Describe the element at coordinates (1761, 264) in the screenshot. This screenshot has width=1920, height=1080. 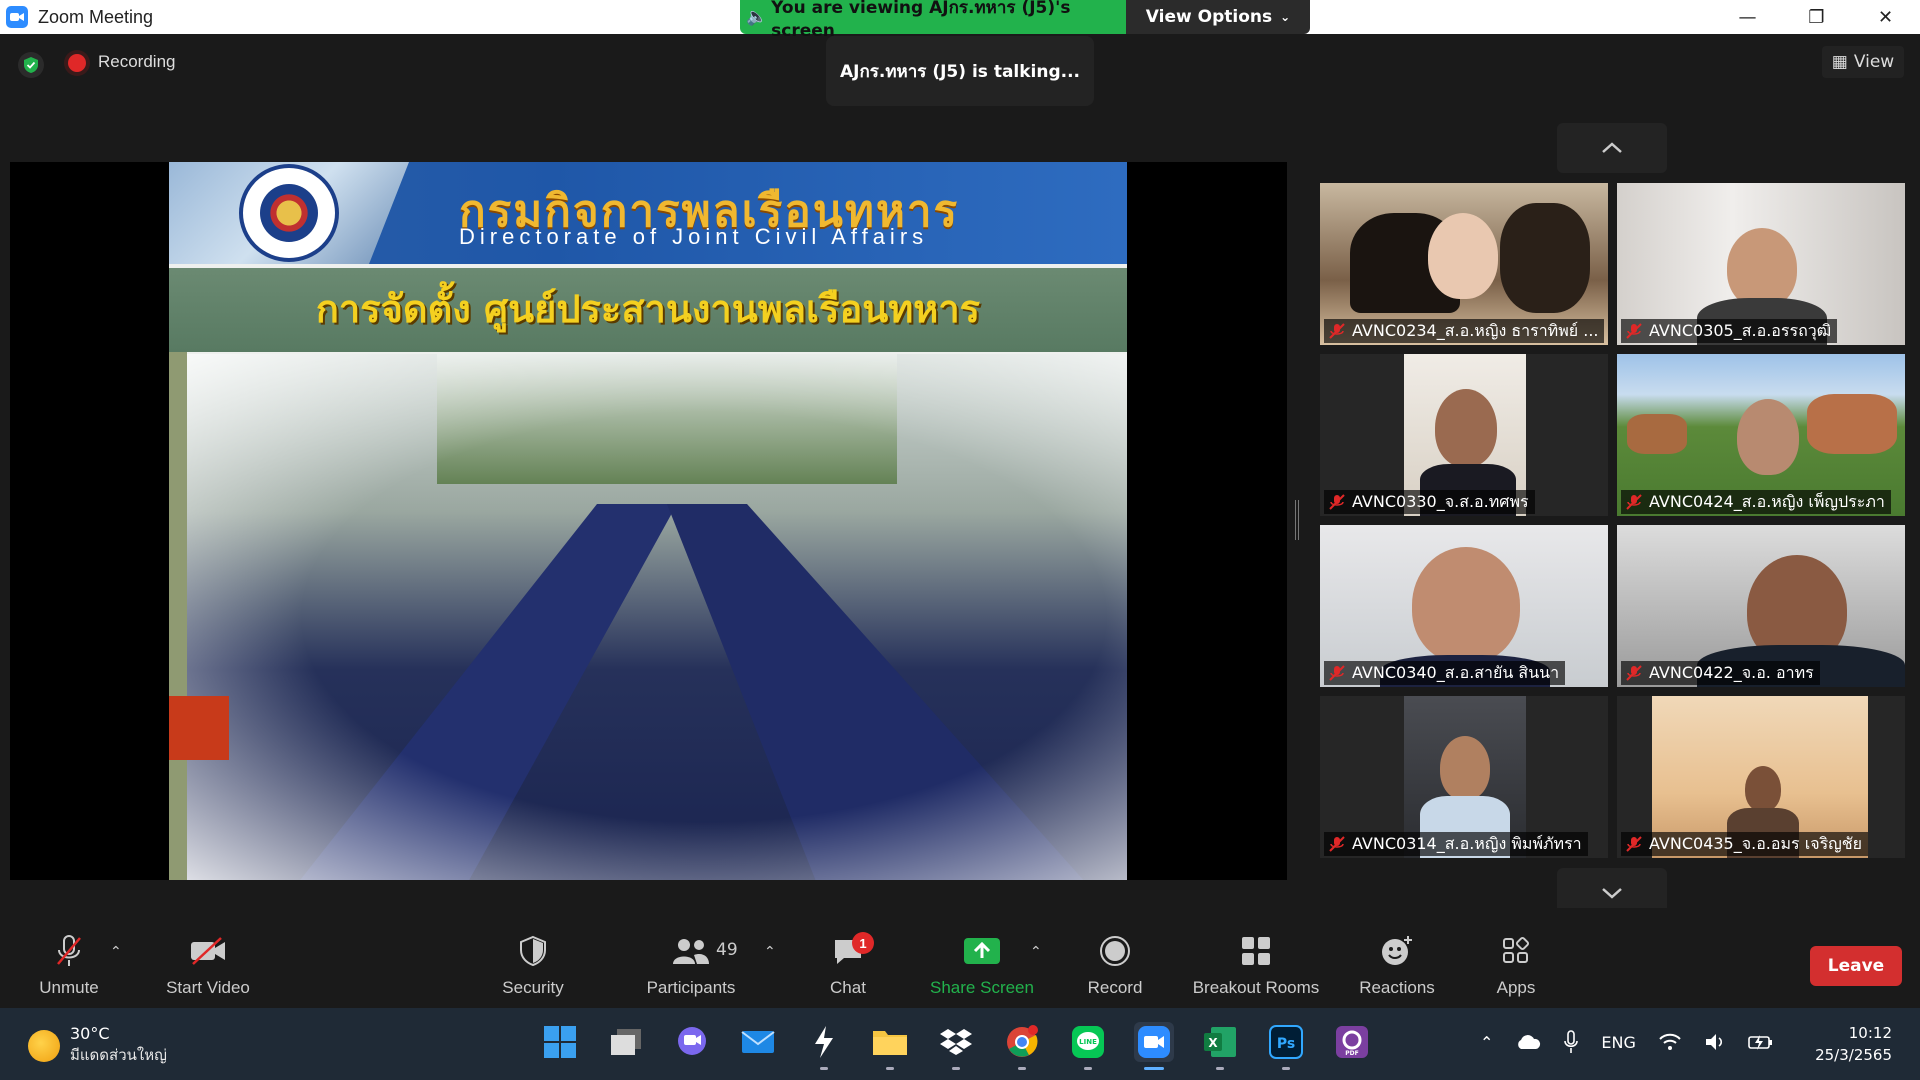
I see `participant-tile: AVNC0305_ส.อ.อรรถวุฒิ` at that location.